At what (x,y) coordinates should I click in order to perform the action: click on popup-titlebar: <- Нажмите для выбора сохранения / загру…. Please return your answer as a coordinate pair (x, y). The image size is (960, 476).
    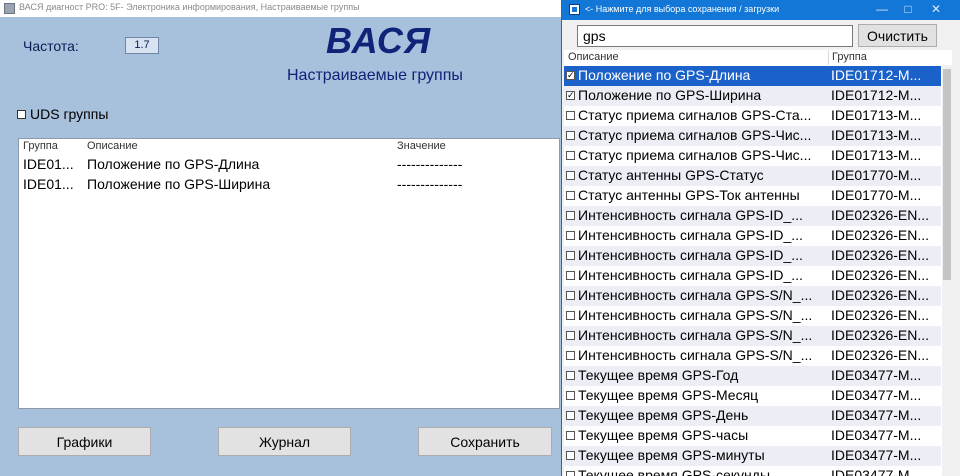
    Looking at the image, I should click on (761, 10).